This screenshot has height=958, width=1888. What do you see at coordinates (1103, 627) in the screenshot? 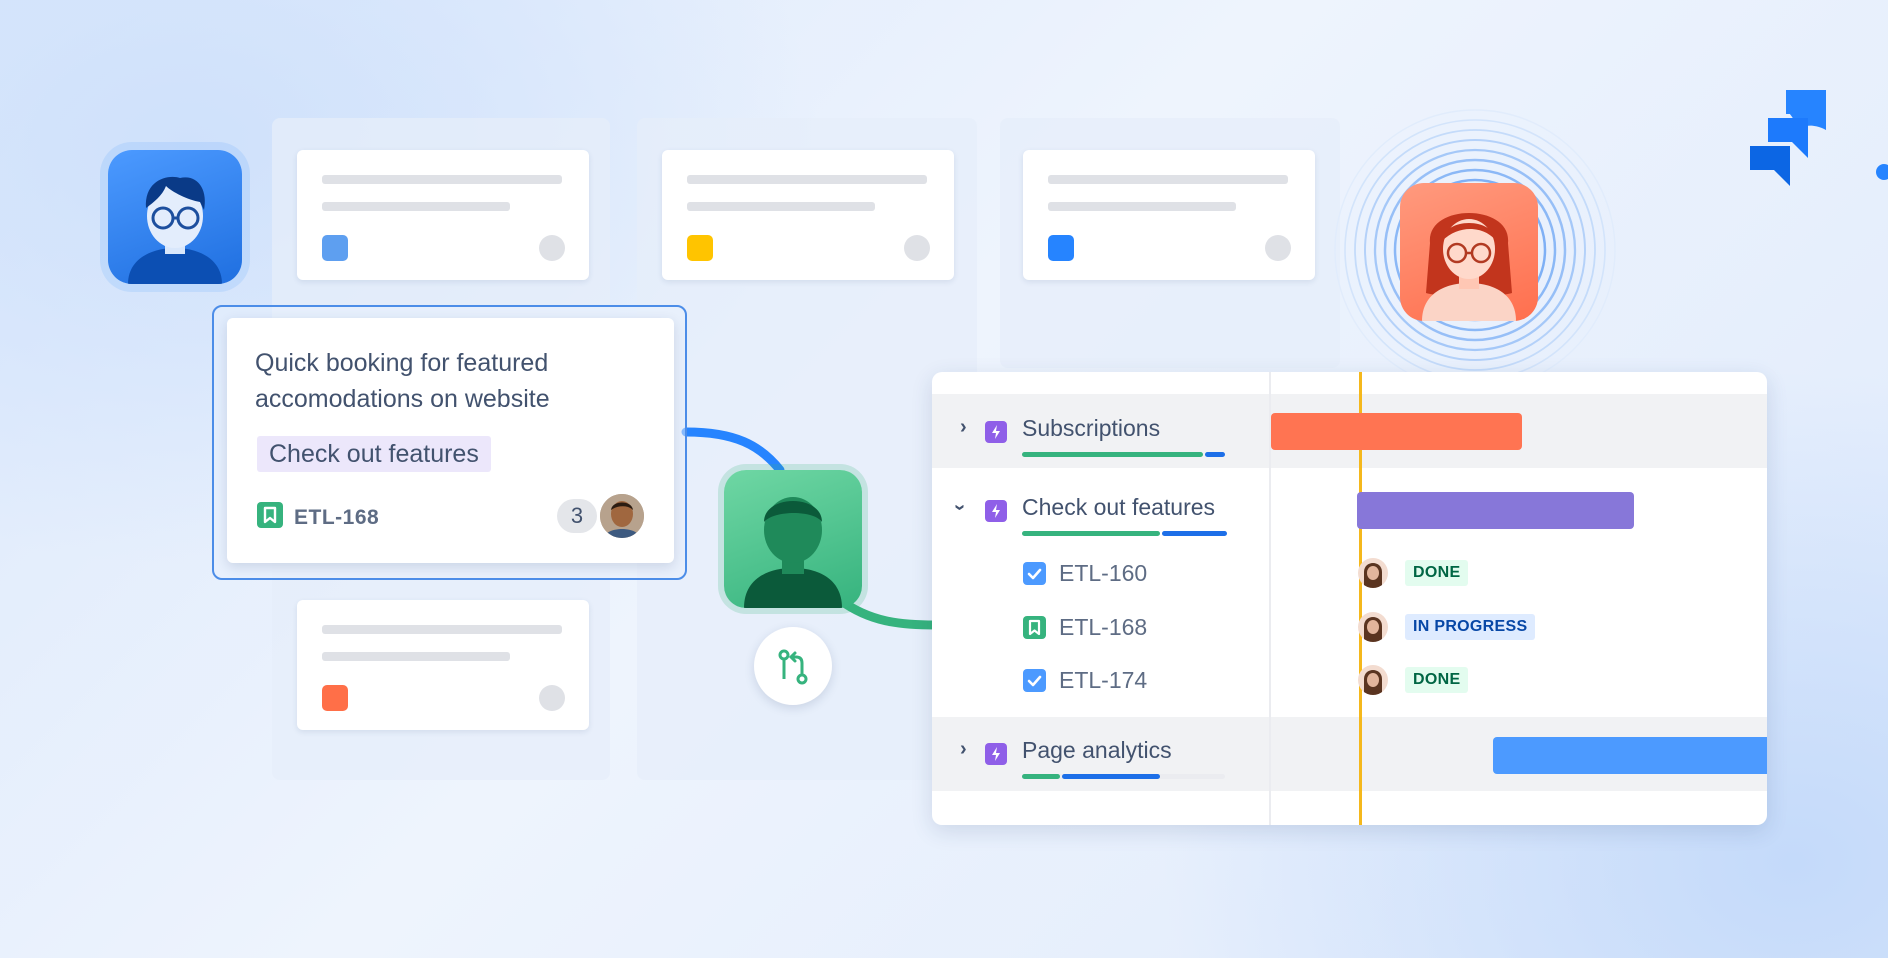
I see `child-issue-key: ETL-168` at bounding box center [1103, 627].